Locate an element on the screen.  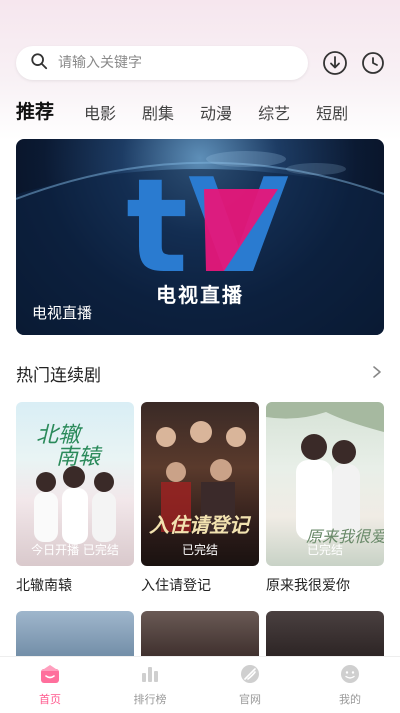
website-icon is located at coordinates (250, 674).